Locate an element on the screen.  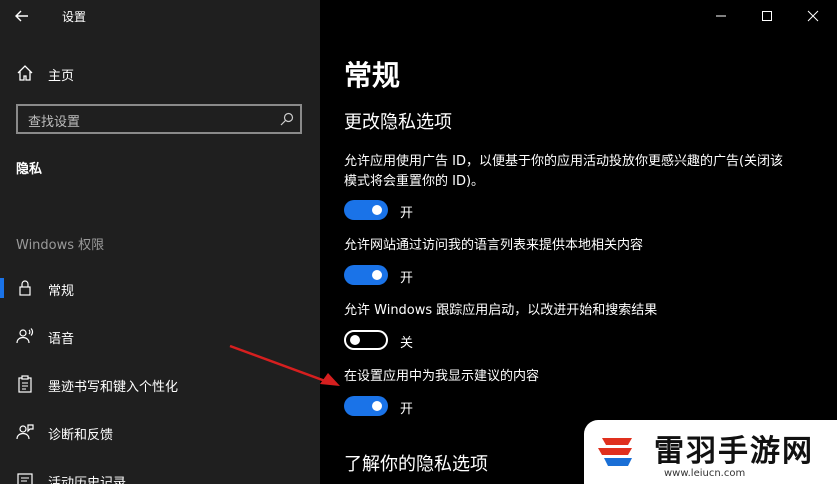
home-icon is located at coordinates (25, 73).